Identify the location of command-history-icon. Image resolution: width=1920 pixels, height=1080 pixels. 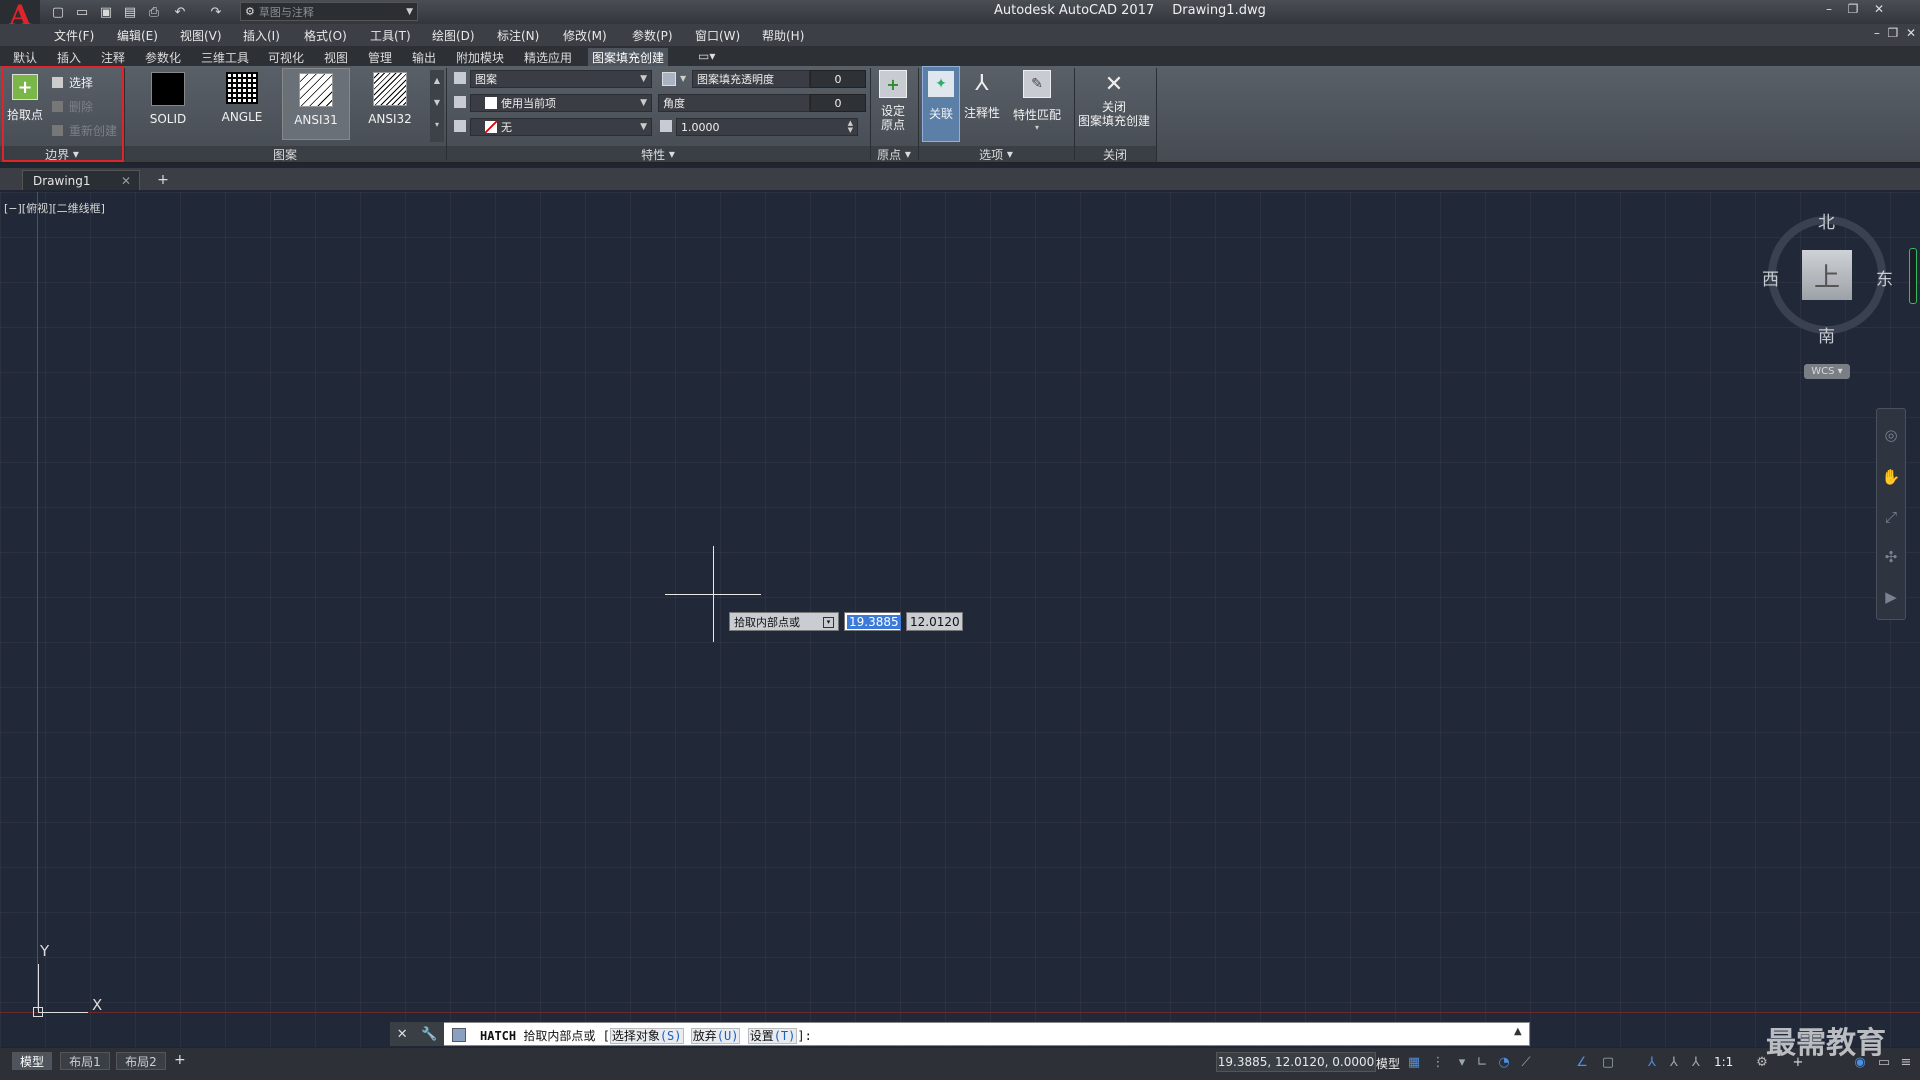
(459, 1035).